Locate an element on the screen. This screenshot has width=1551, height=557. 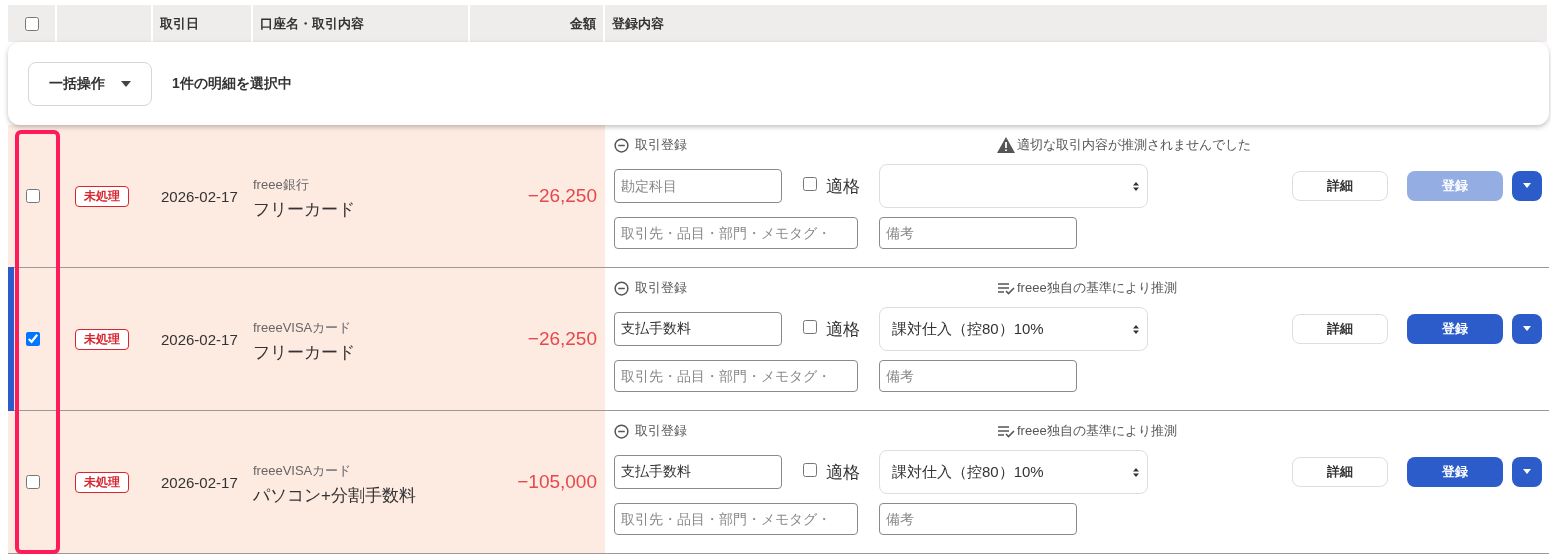
warning-icon is located at coordinates (1006, 145).